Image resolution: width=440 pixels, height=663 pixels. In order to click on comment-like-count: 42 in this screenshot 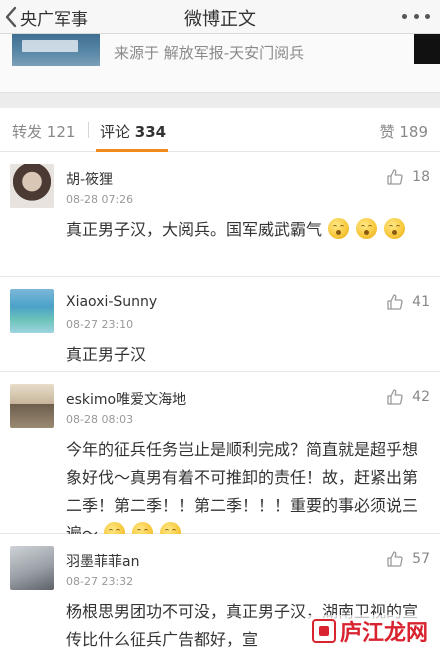, I will do `click(421, 397)`.